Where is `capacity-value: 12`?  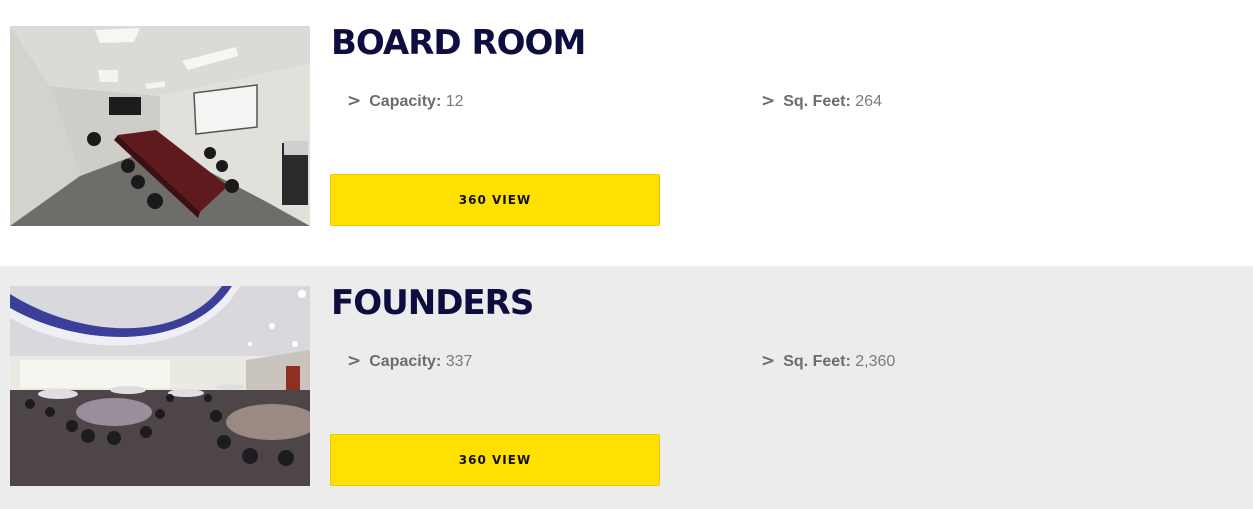 capacity-value: 12 is located at coordinates (454, 101).